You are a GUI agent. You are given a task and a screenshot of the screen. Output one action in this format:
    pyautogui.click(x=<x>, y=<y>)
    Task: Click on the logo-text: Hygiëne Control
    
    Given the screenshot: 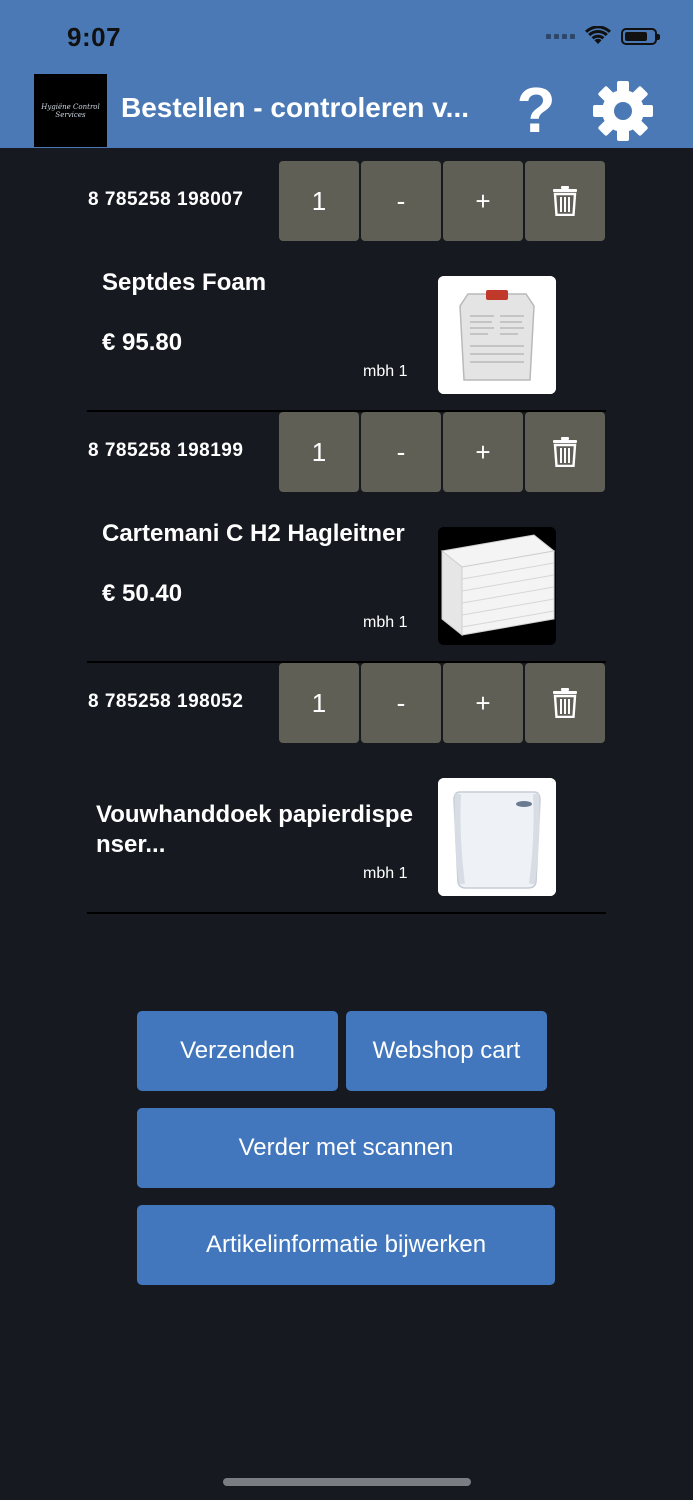 What is the action you would take?
    pyautogui.click(x=70, y=106)
    